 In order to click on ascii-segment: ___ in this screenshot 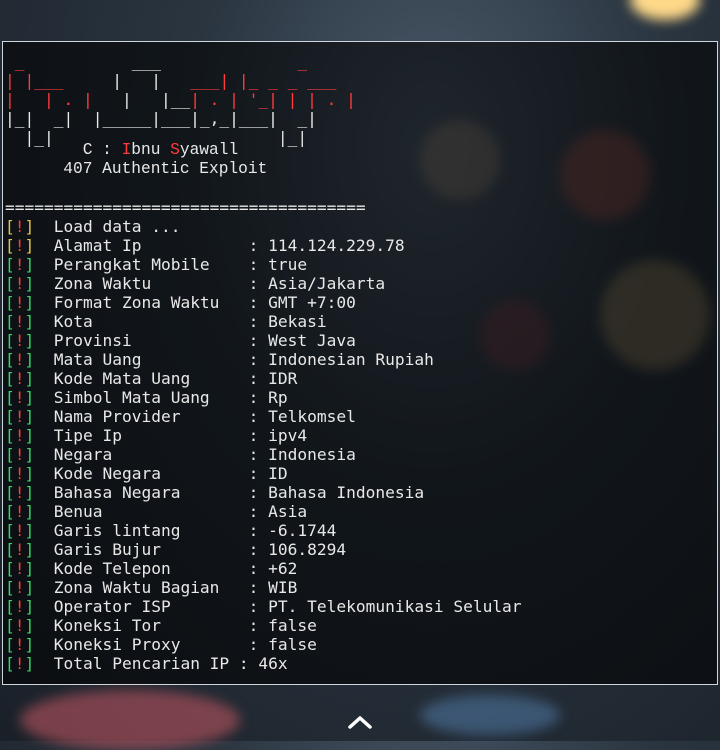, I will do `click(49, 80)`.